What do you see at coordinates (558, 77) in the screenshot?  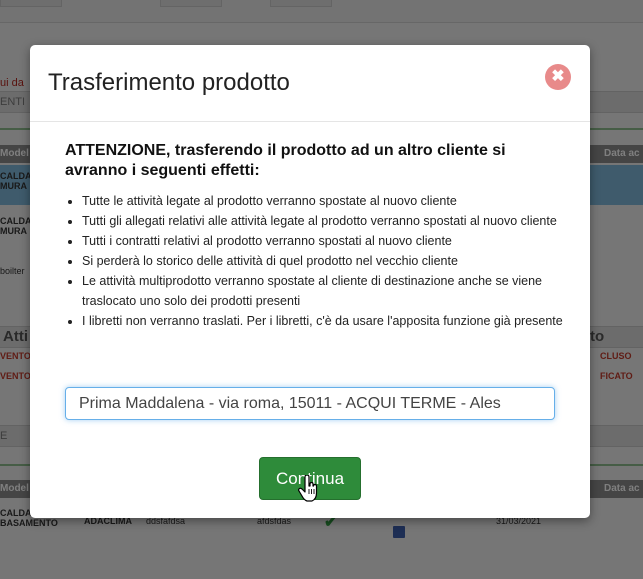 I see `close-icon: ✖` at bounding box center [558, 77].